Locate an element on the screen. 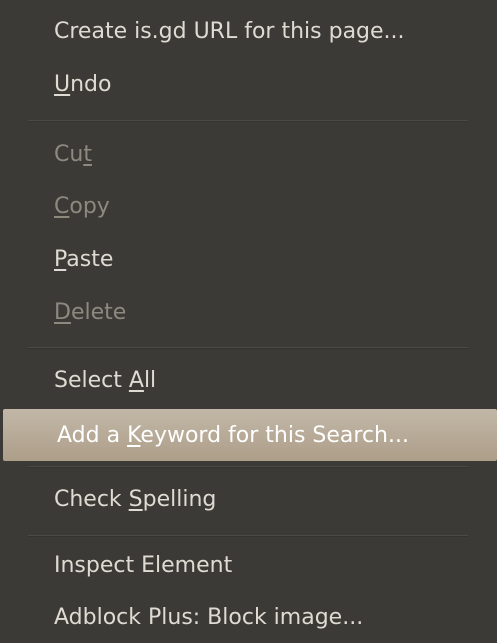 The width and height of the screenshot is (497, 643). menu-item-label: Undo is located at coordinates (83, 84).